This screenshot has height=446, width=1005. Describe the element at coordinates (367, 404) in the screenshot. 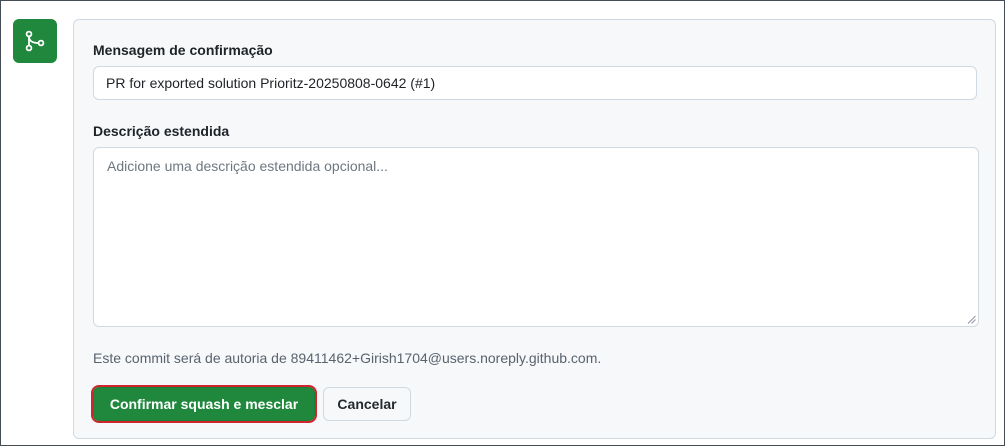

I see `cancel-button: Cancelar` at that location.